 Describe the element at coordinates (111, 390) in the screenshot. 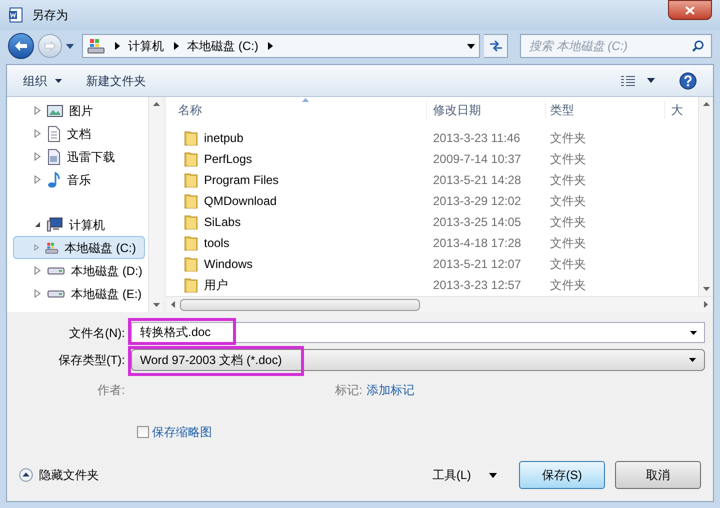

I see `author-label: 作者:` at that location.